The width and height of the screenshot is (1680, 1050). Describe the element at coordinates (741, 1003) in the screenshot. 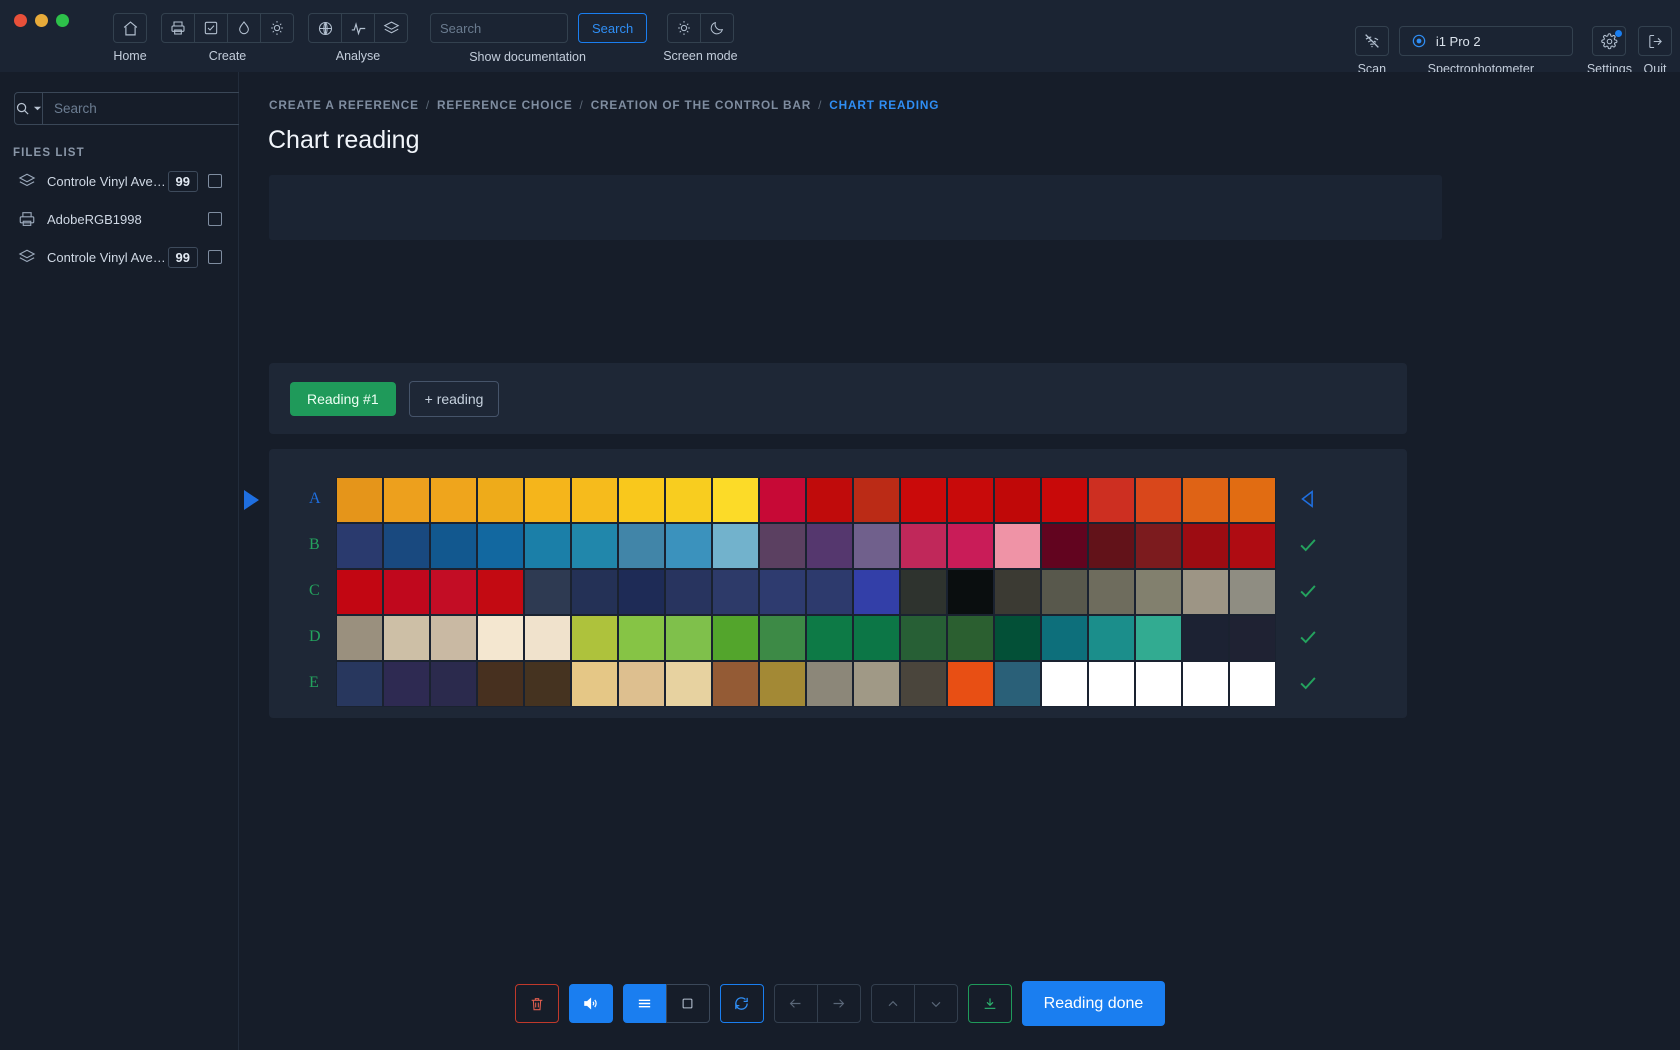

I see `refresh-button` at that location.